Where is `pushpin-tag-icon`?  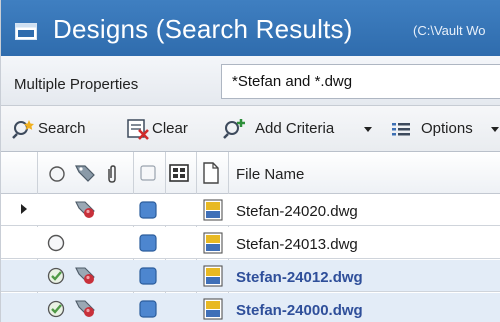
pushpin-tag-icon is located at coordinates (85, 173).